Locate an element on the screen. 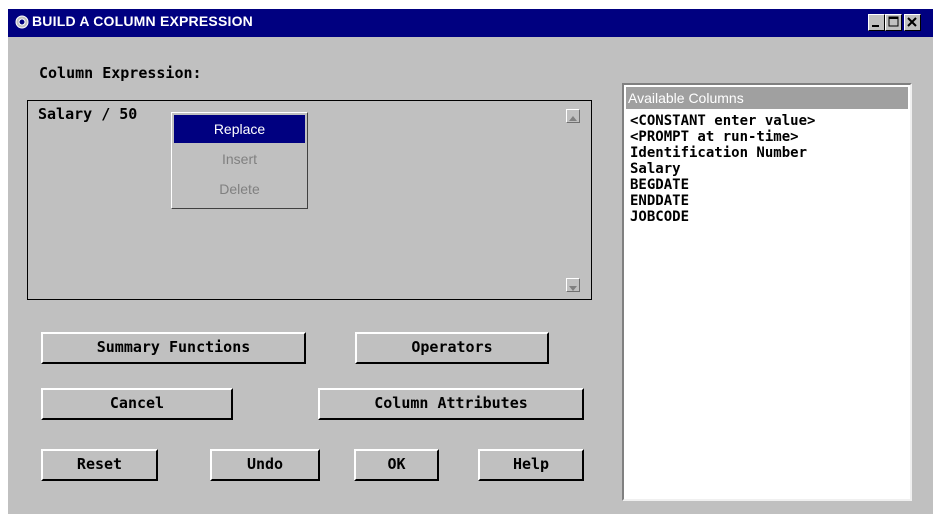 The height and width of the screenshot is (516, 935). available-columns-header: Available Columns is located at coordinates (767, 98).